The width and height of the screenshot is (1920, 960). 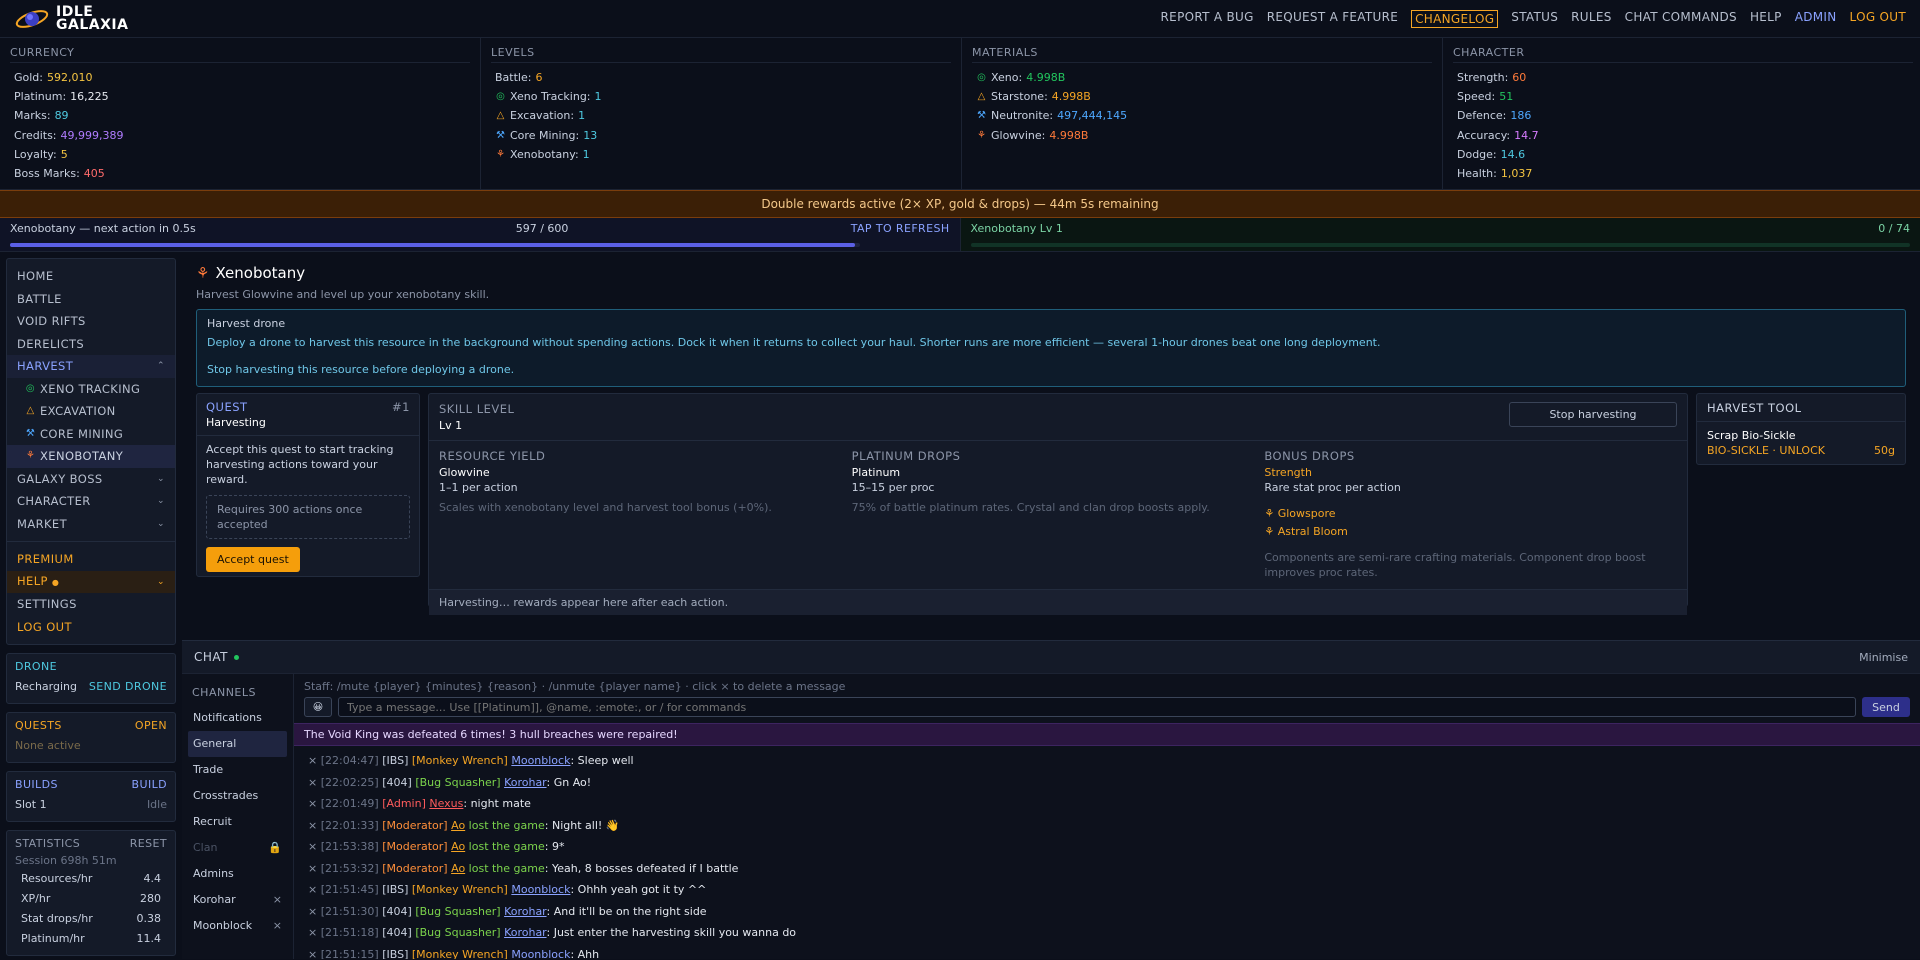 What do you see at coordinates (237, 822) in the screenshot?
I see `channel-recruit: Recruit` at bounding box center [237, 822].